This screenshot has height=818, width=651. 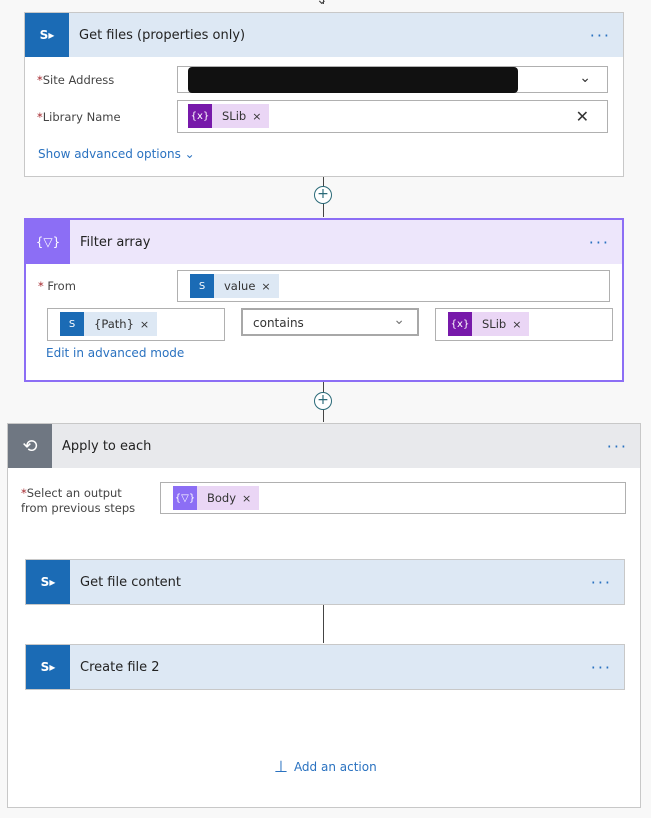 I want to click on edit-advanced-mode-link: Edit in advanced mode, so click(x=115, y=353).